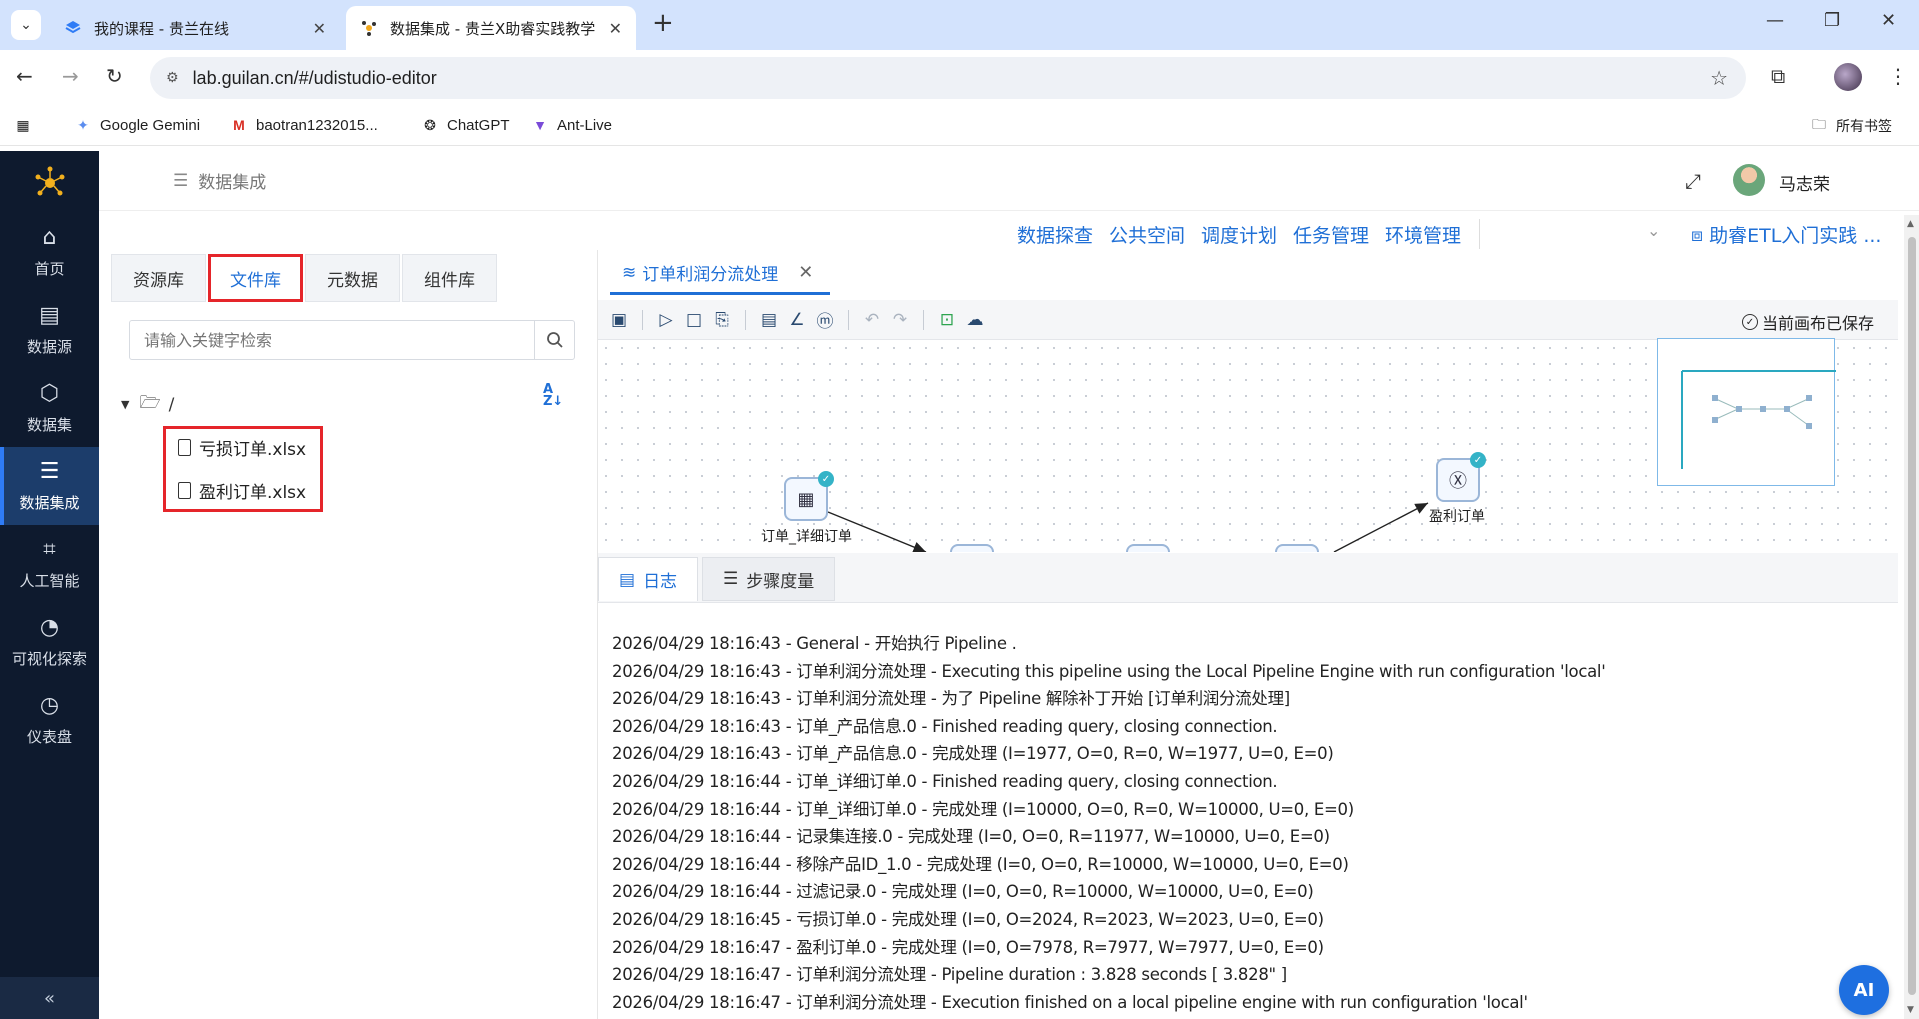 This screenshot has height=1019, width=1919. I want to click on user-name: 马志荣, so click(1804, 182).